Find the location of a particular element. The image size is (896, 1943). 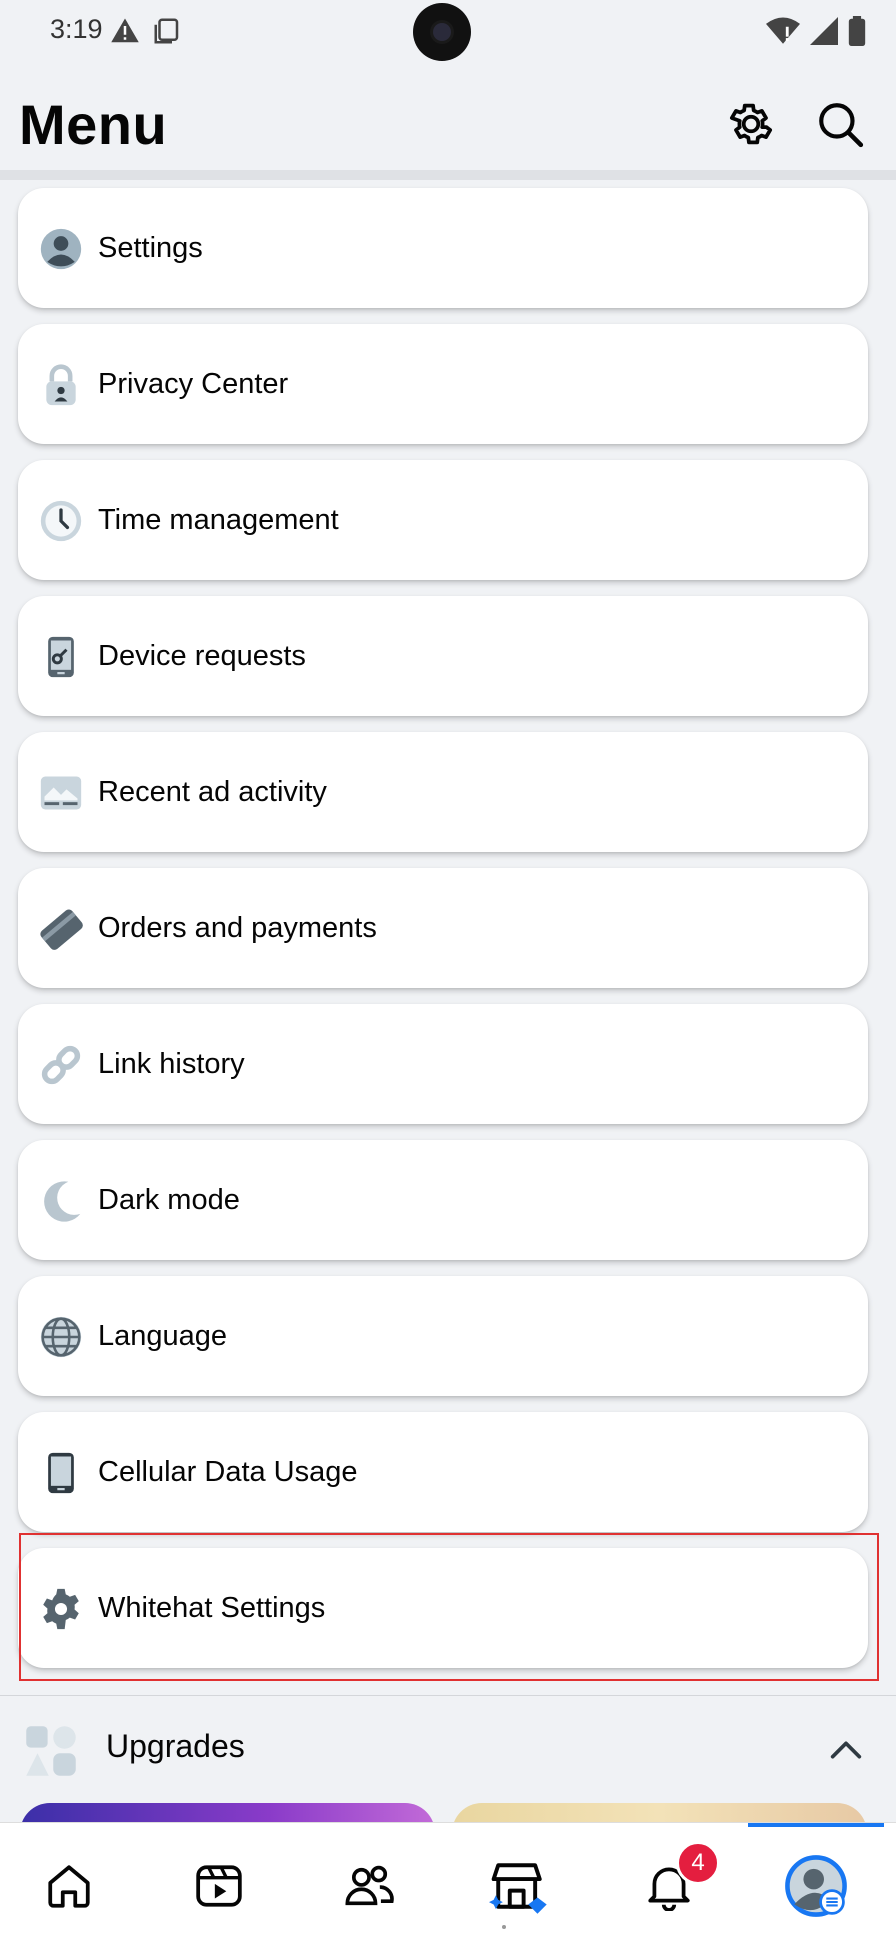

menu-item-privacy-center: Privacy Center is located at coordinates (443, 384).